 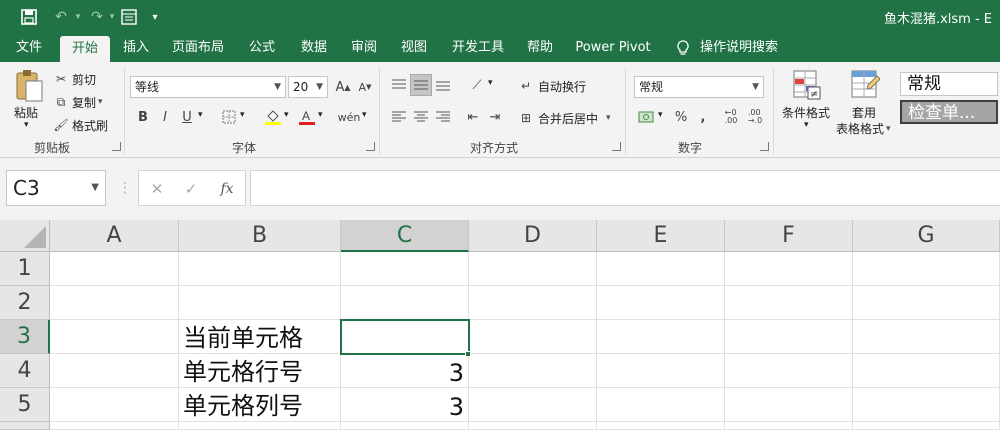 I want to click on tab-developer: 开发工具, so click(x=478, y=48).